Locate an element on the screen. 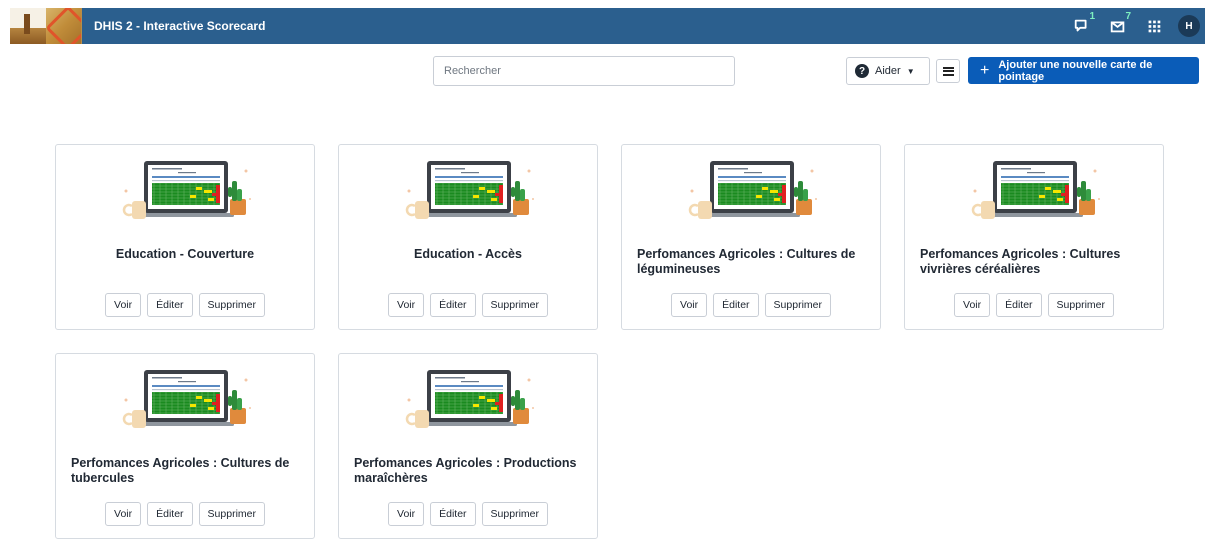  messages-button: 7 is located at coordinates (1118, 26).